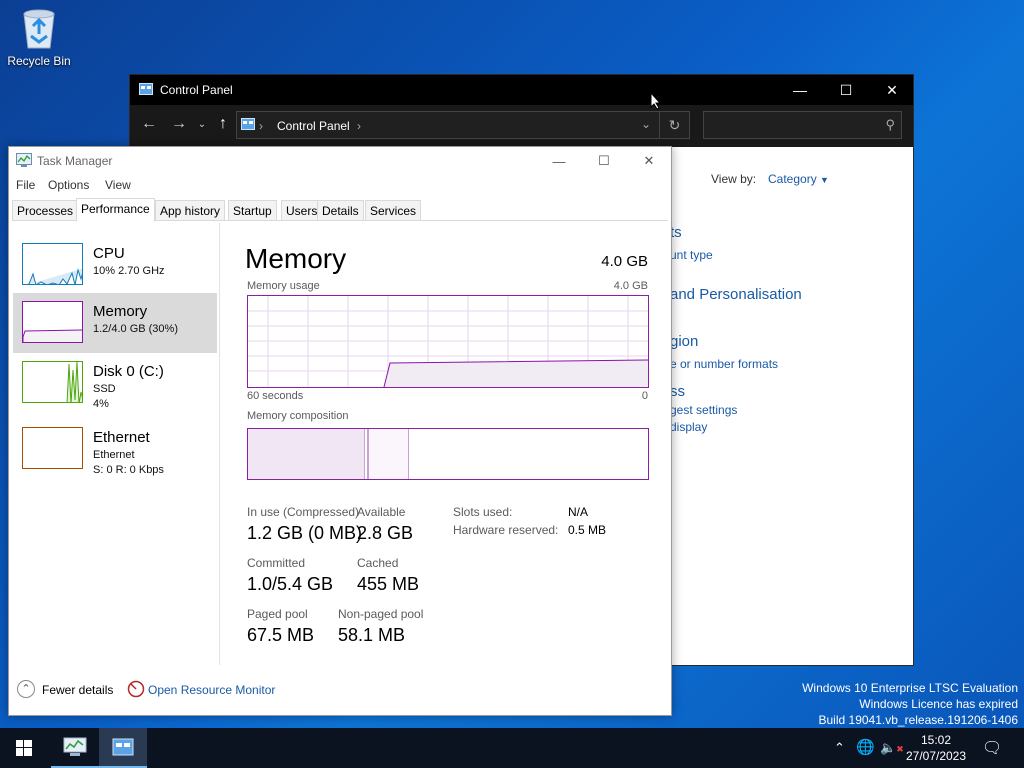 The width and height of the screenshot is (1024, 768). I want to click on cpu-thumbnail-graph, so click(52, 264).